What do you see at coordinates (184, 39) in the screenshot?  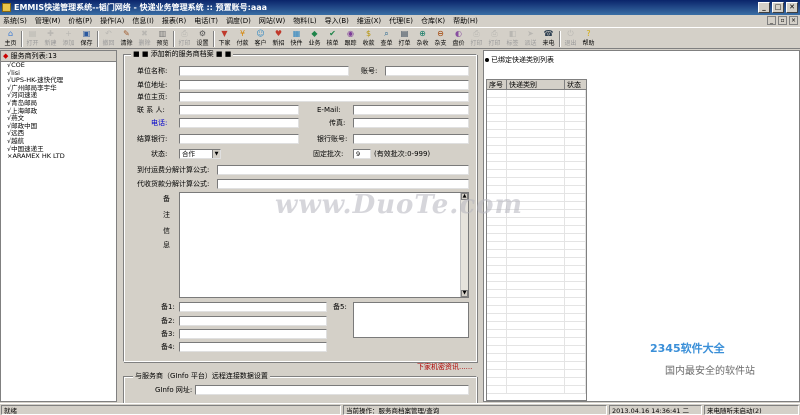 I see `toolbar-button-9: ⎙ 打印` at bounding box center [184, 39].